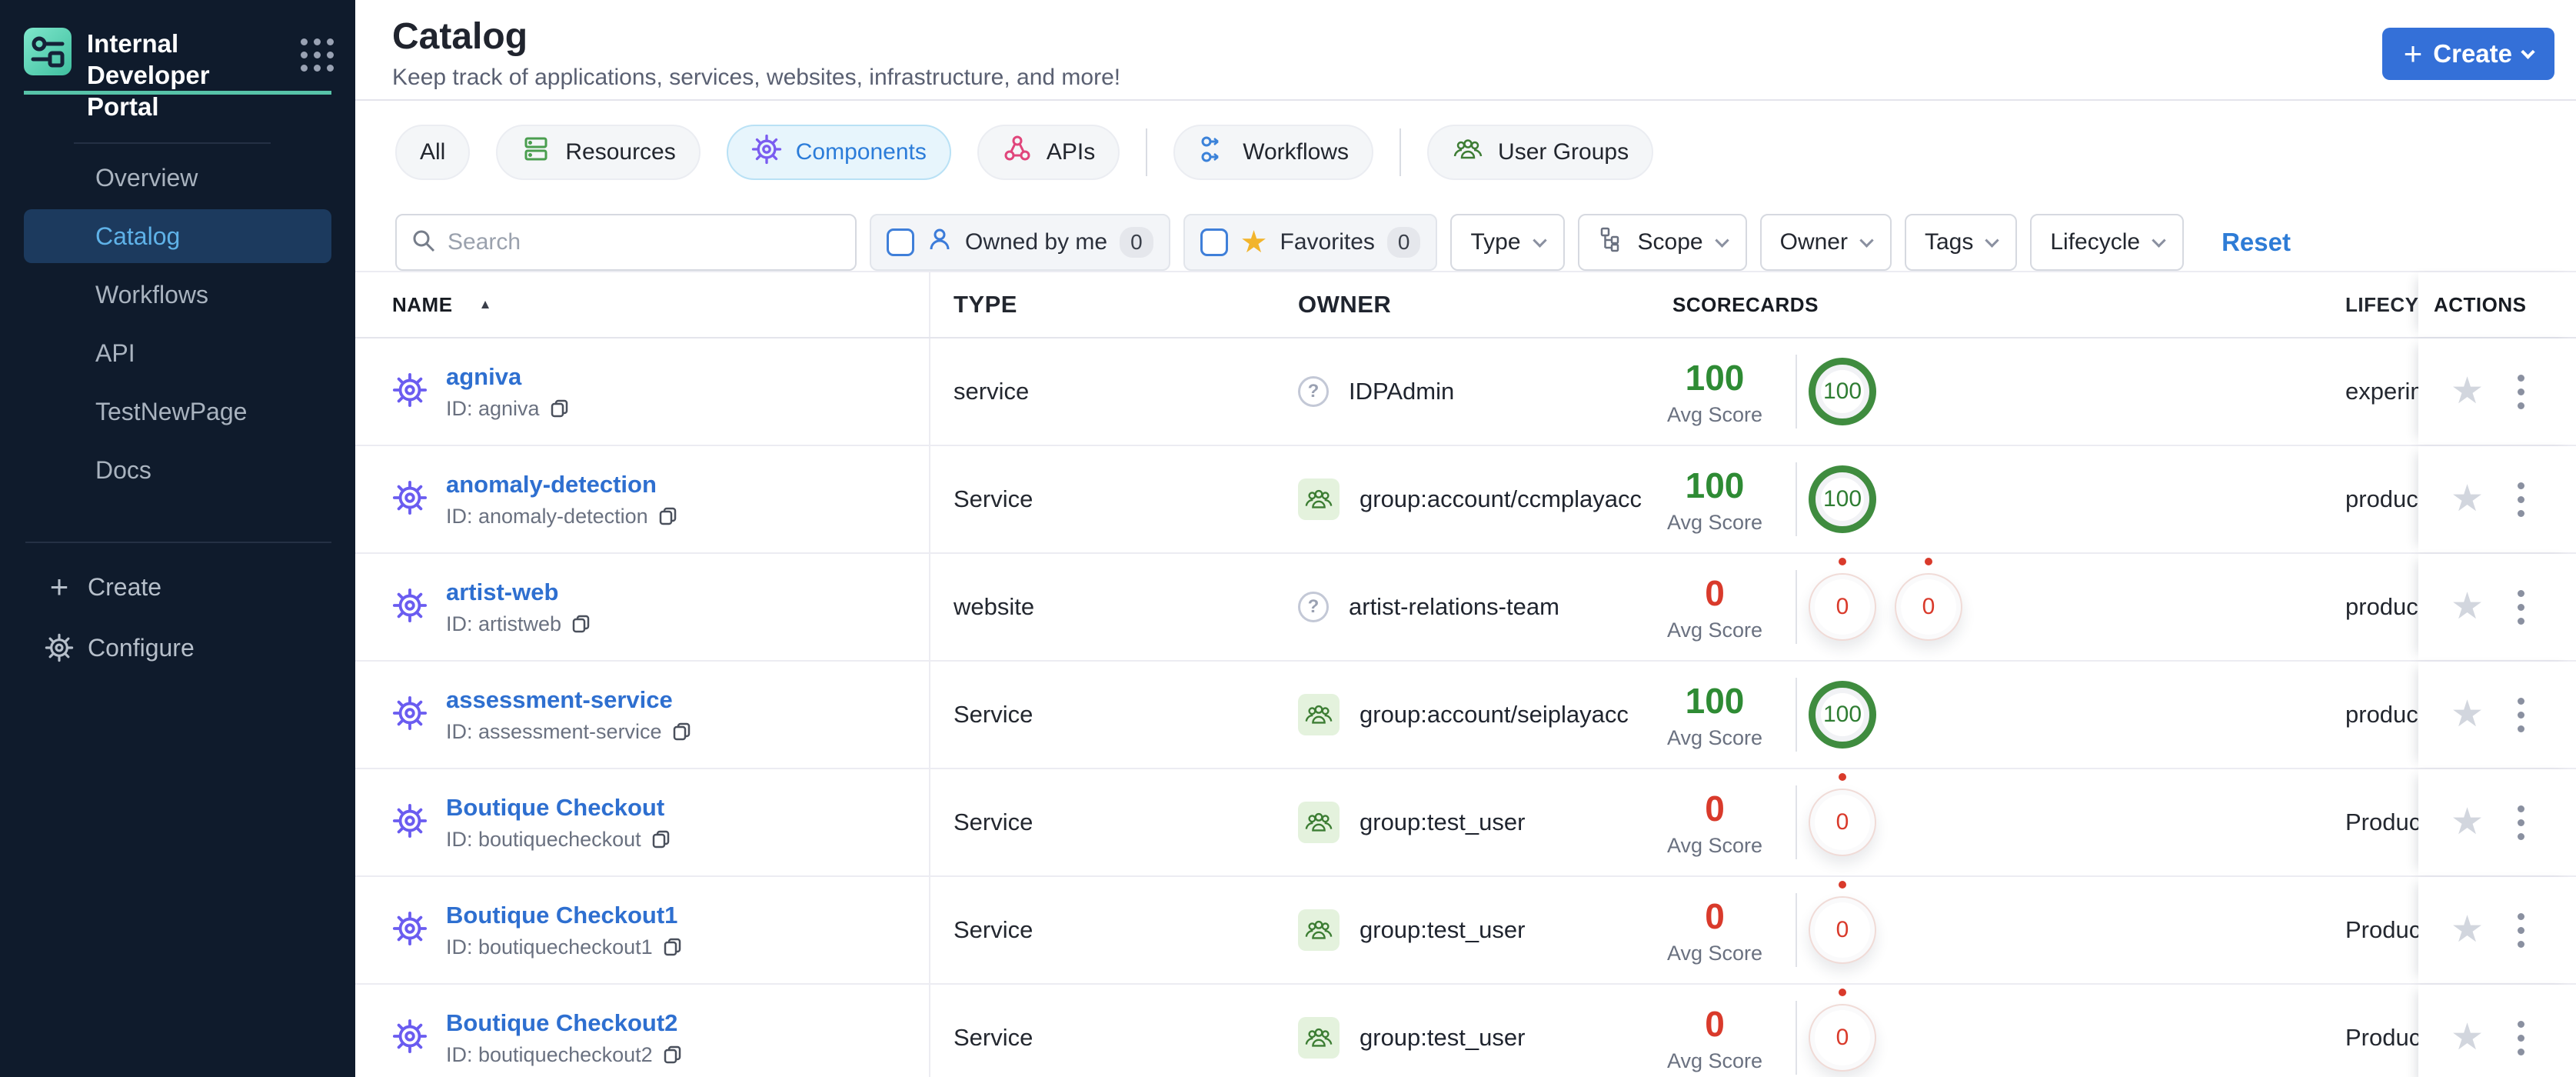 The image size is (2576, 1077). Describe the element at coordinates (561, 1022) in the screenshot. I see `component-name-link: Boutique Checkout2` at that location.